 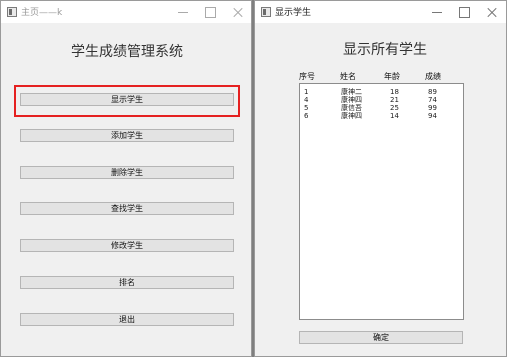 What do you see at coordinates (307, 76) in the screenshot?
I see `column-header-id: 序号` at bounding box center [307, 76].